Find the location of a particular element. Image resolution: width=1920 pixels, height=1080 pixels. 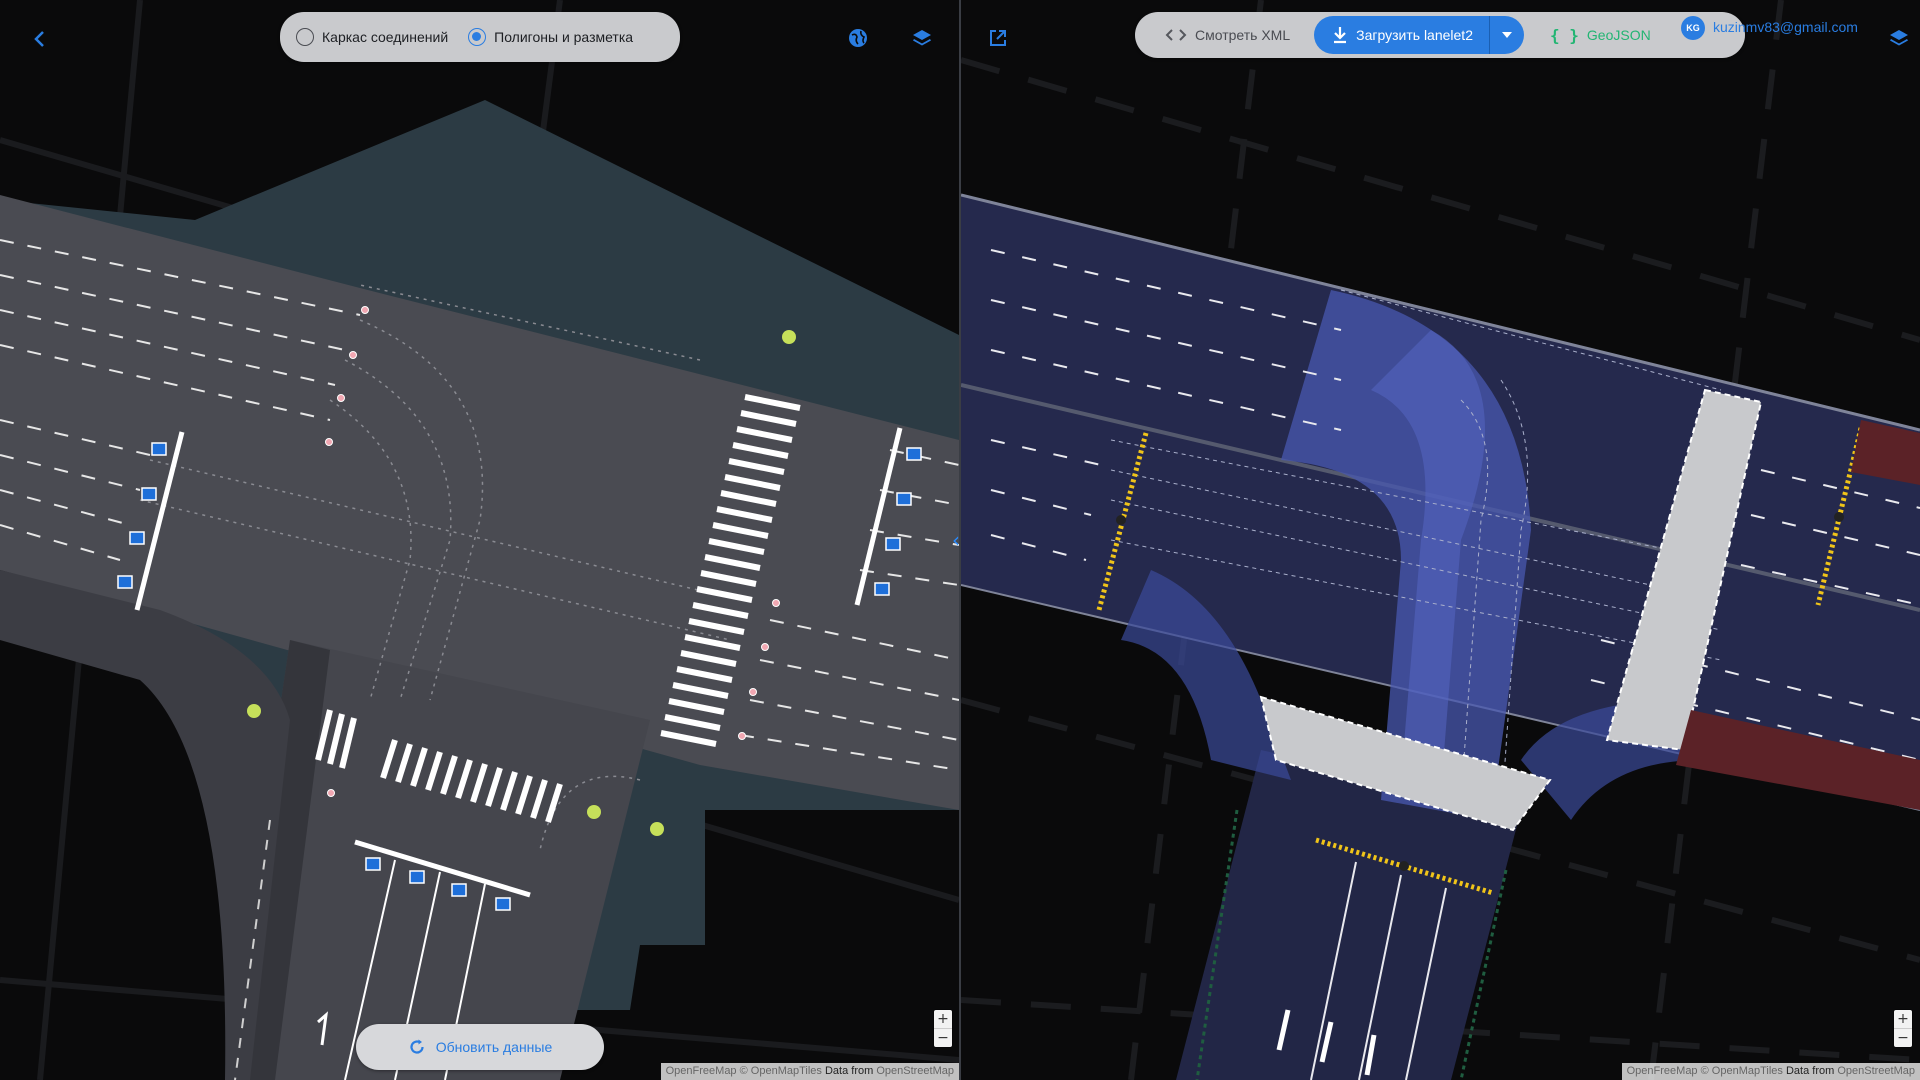

external-link-icon is located at coordinates (998, 38).